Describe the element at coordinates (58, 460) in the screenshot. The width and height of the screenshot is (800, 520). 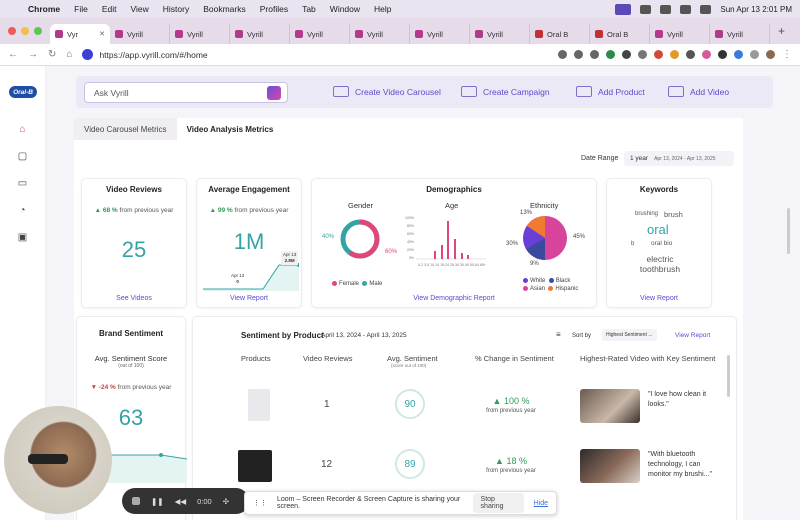
I see `webcam-bubble` at that location.